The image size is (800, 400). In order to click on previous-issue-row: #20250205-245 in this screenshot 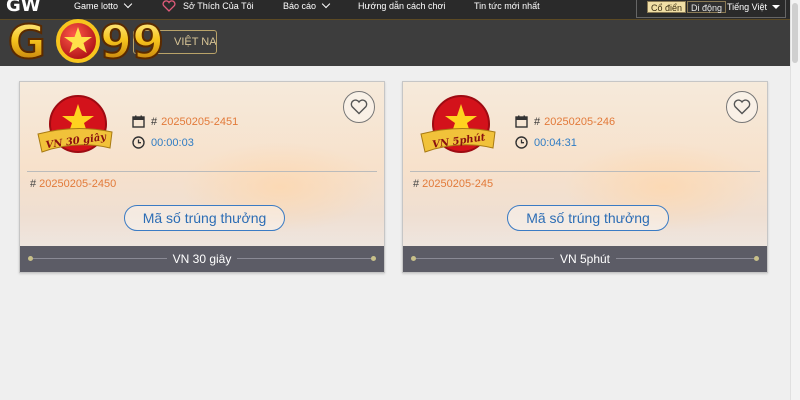, I will do `click(453, 184)`.